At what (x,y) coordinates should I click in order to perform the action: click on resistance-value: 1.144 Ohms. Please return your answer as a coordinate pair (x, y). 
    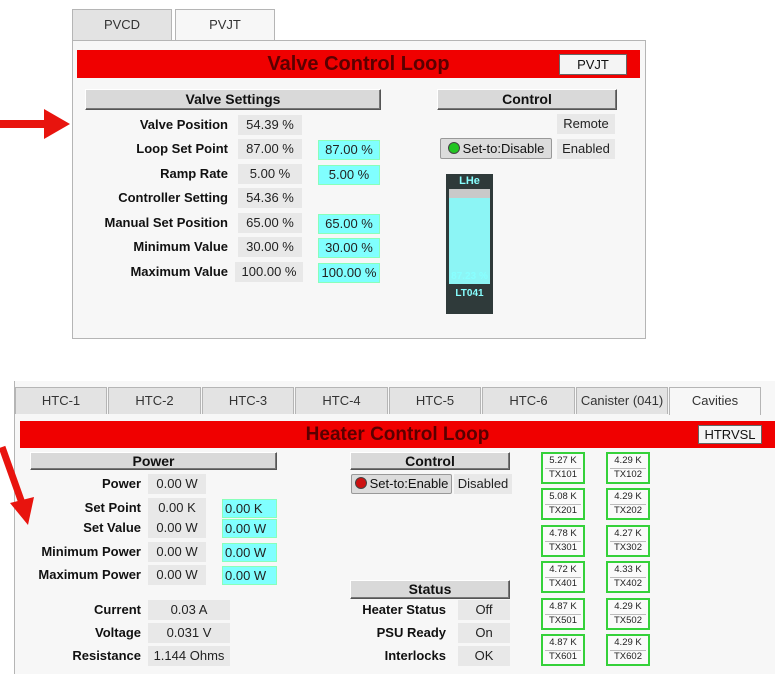
    Looking at the image, I should click on (189, 656).